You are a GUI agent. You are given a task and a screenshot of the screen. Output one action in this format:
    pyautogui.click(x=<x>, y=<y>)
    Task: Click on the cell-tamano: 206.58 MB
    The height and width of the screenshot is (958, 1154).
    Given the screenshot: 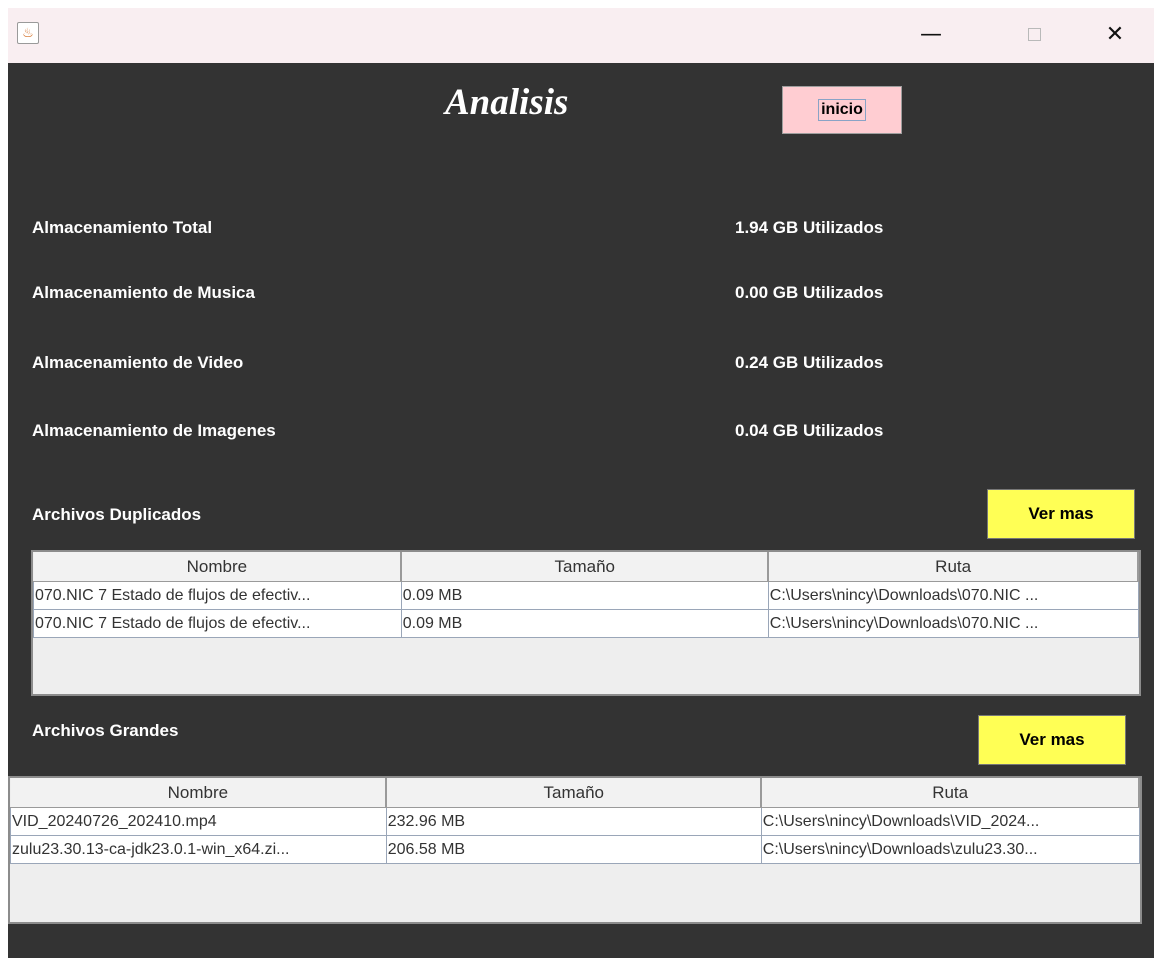 What is the action you would take?
    pyautogui.click(x=573, y=849)
    